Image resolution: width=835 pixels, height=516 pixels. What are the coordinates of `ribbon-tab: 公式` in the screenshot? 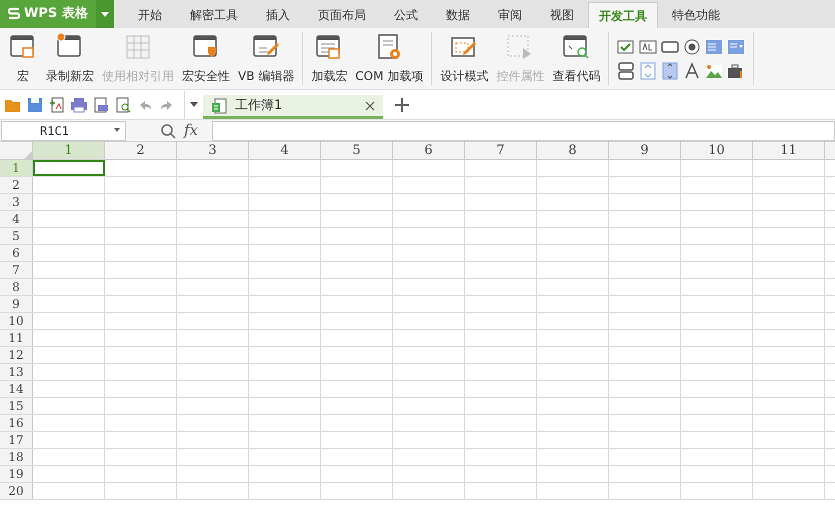 It's located at (406, 15).